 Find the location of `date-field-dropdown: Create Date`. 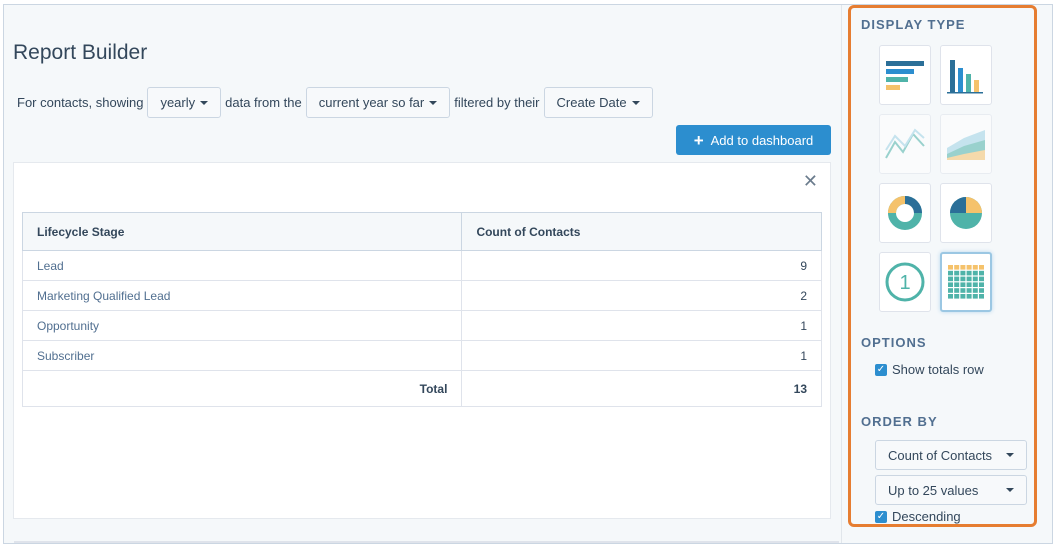

date-field-dropdown: Create Date is located at coordinates (598, 102).